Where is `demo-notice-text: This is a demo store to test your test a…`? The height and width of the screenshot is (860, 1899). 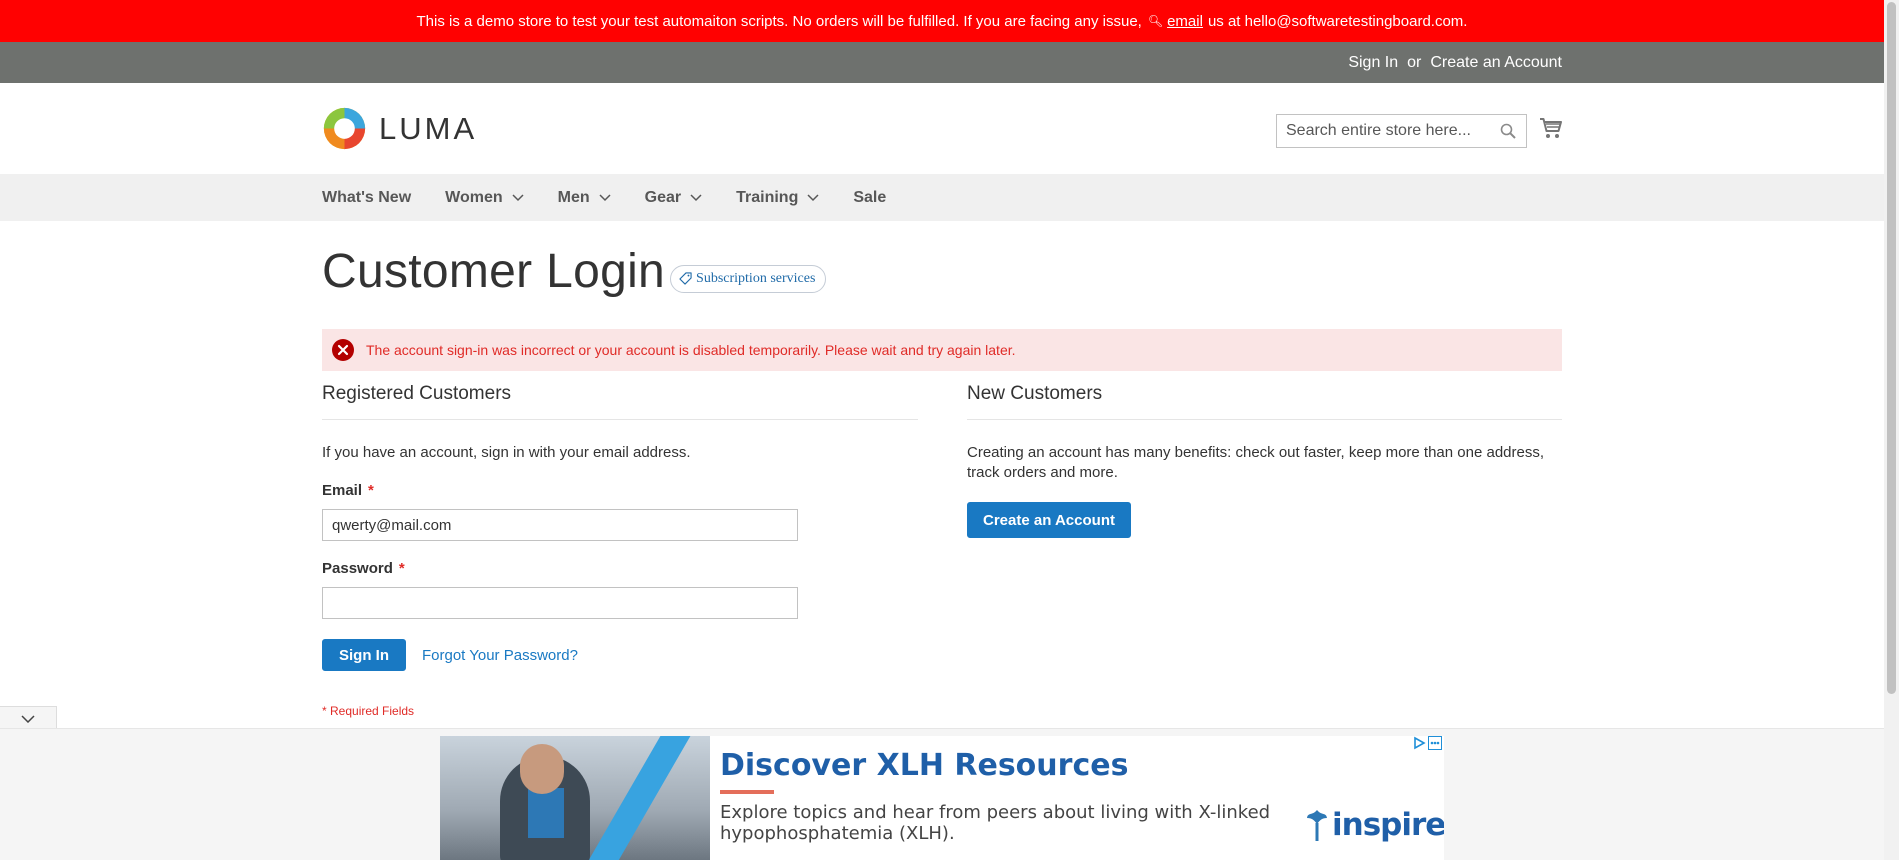
demo-notice-text: This is a demo store to test your test a… is located at coordinates (779, 21).